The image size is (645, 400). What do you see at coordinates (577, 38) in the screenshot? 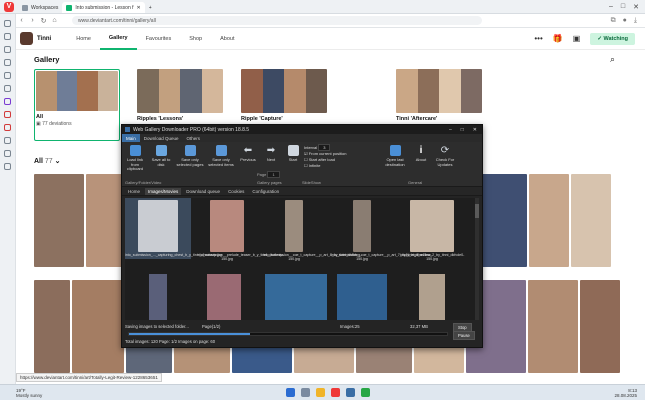
I see `badge-icon: ▣` at bounding box center [577, 38].